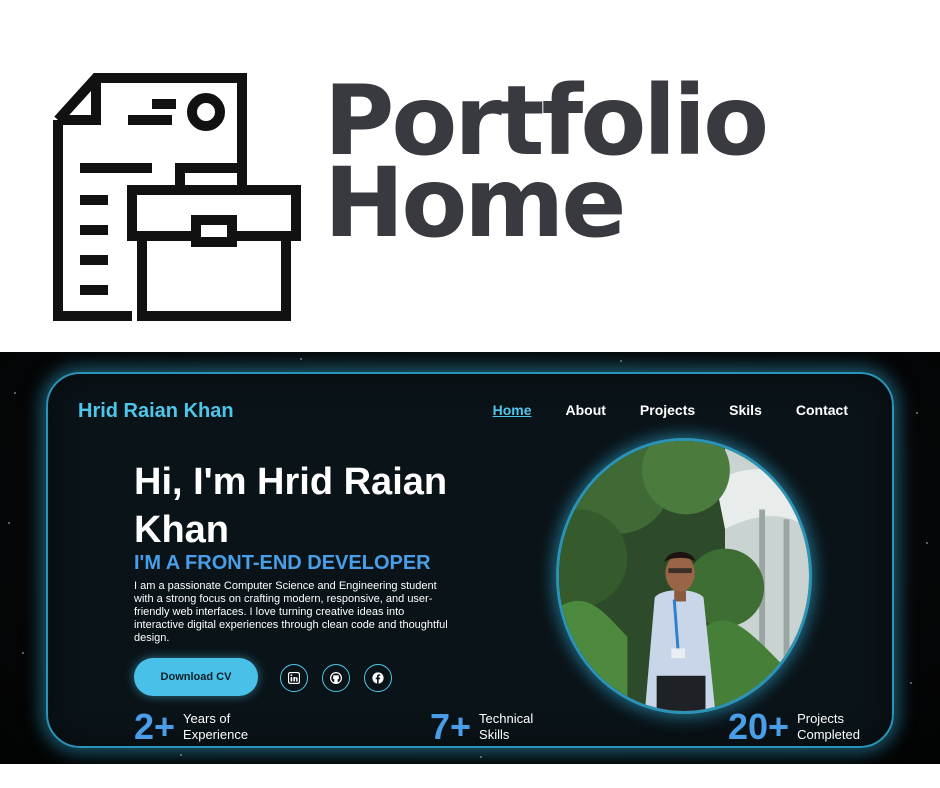  What do you see at coordinates (506, 726) in the screenshot?
I see `stat-label: Technical Skills` at bounding box center [506, 726].